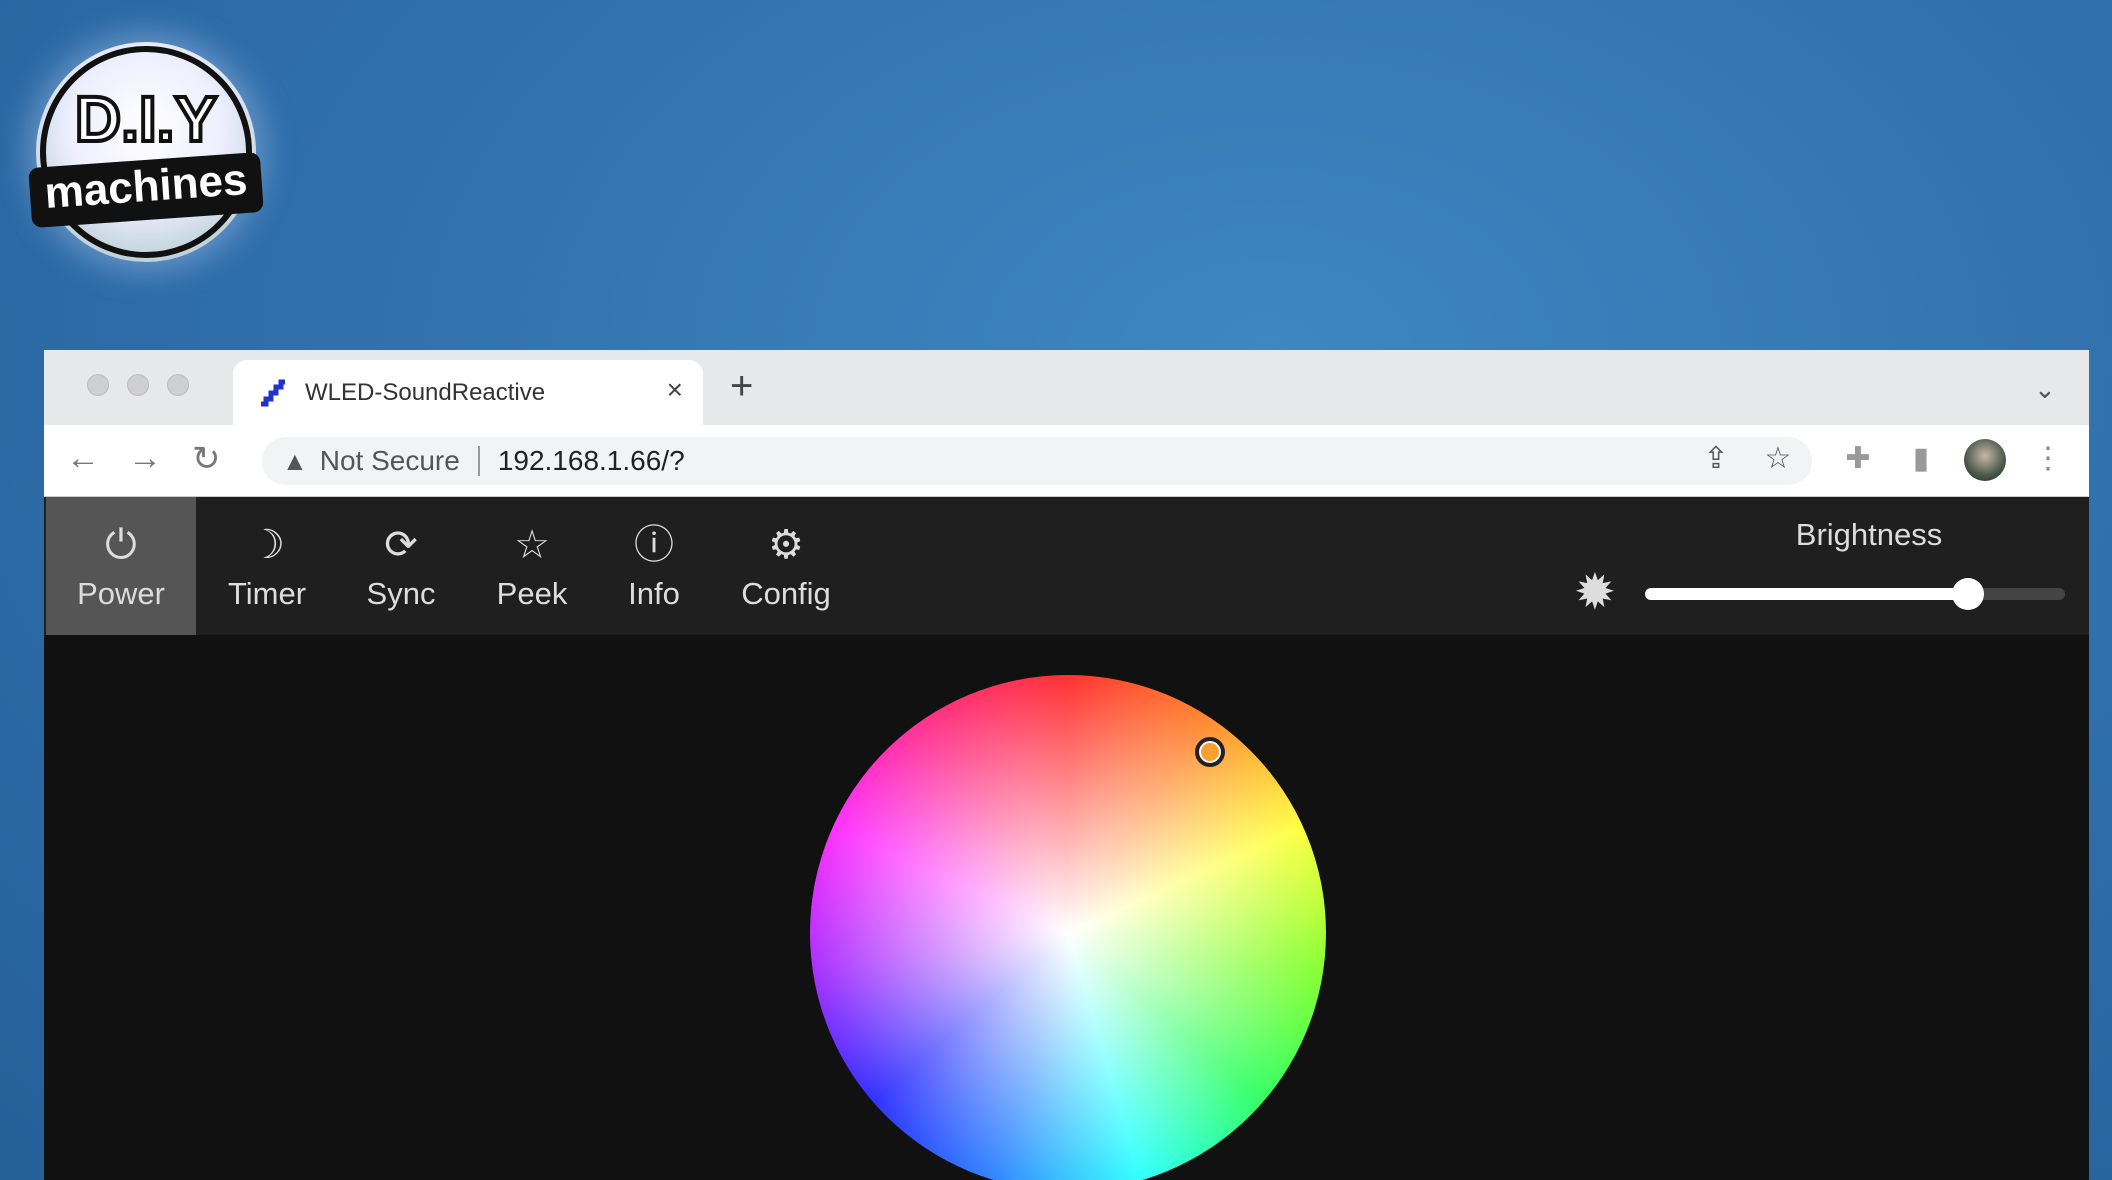 The height and width of the screenshot is (1180, 2112). Describe the element at coordinates (1869, 534) in the screenshot. I see `brightness-label: Brightness` at that location.